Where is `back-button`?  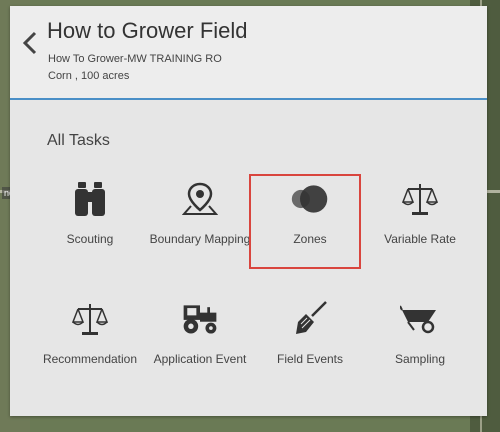 back-button is located at coordinates (30, 43).